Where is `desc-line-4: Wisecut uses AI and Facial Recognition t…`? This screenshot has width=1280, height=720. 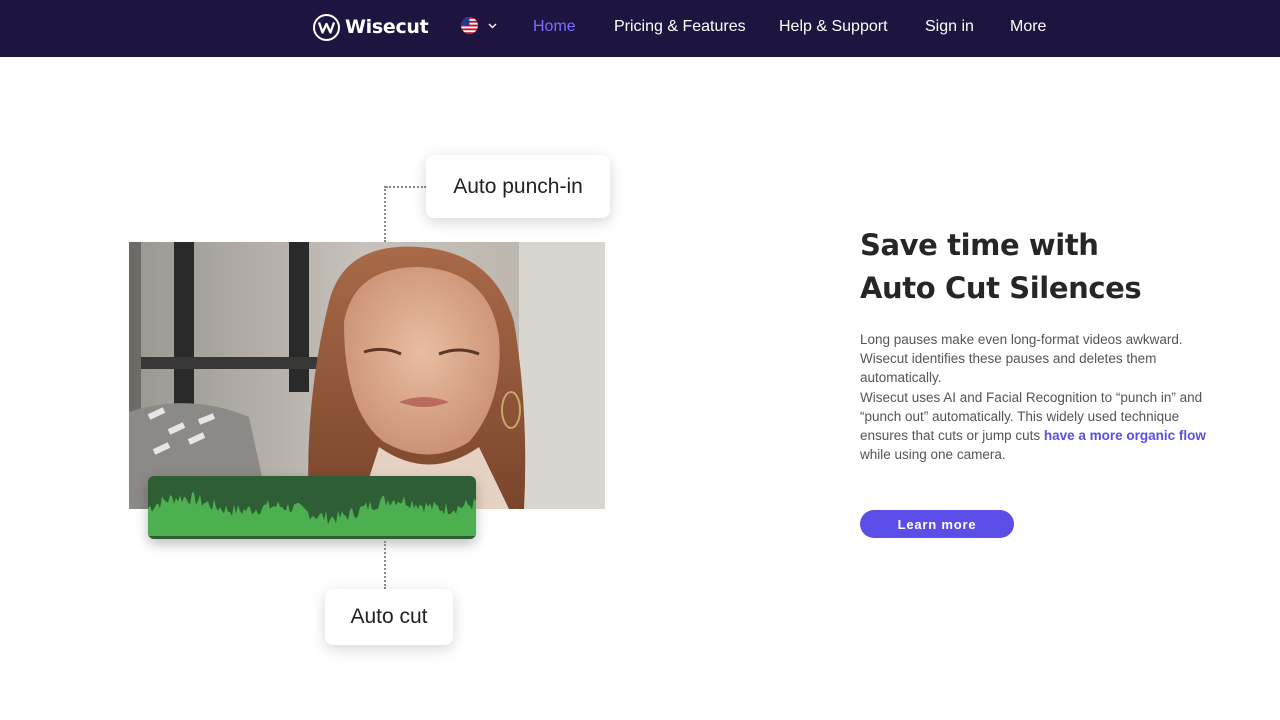
desc-line-4: Wisecut uses AI and Facial Recognition t… is located at coordinates (1031, 397).